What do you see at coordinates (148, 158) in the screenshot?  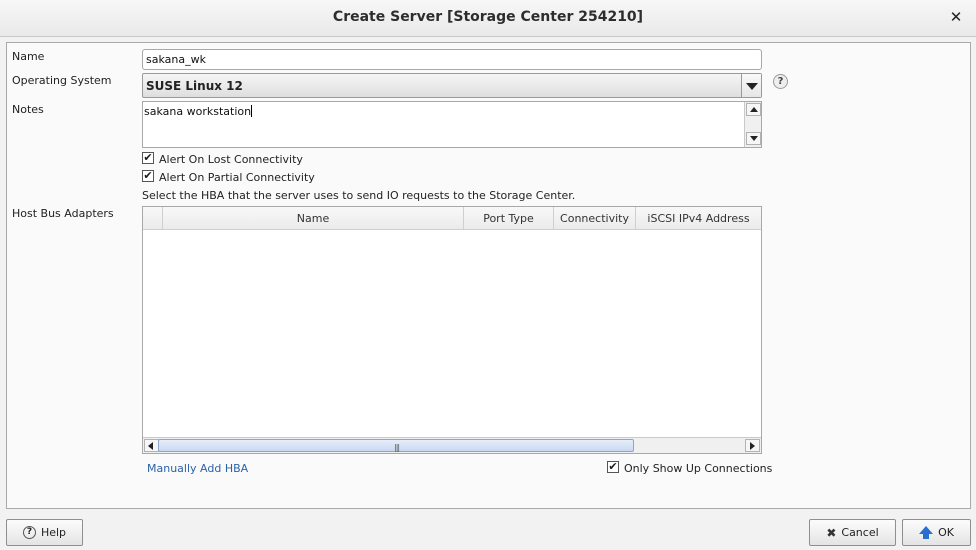 I see `alert-lost-checkbox: ✔` at bounding box center [148, 158].